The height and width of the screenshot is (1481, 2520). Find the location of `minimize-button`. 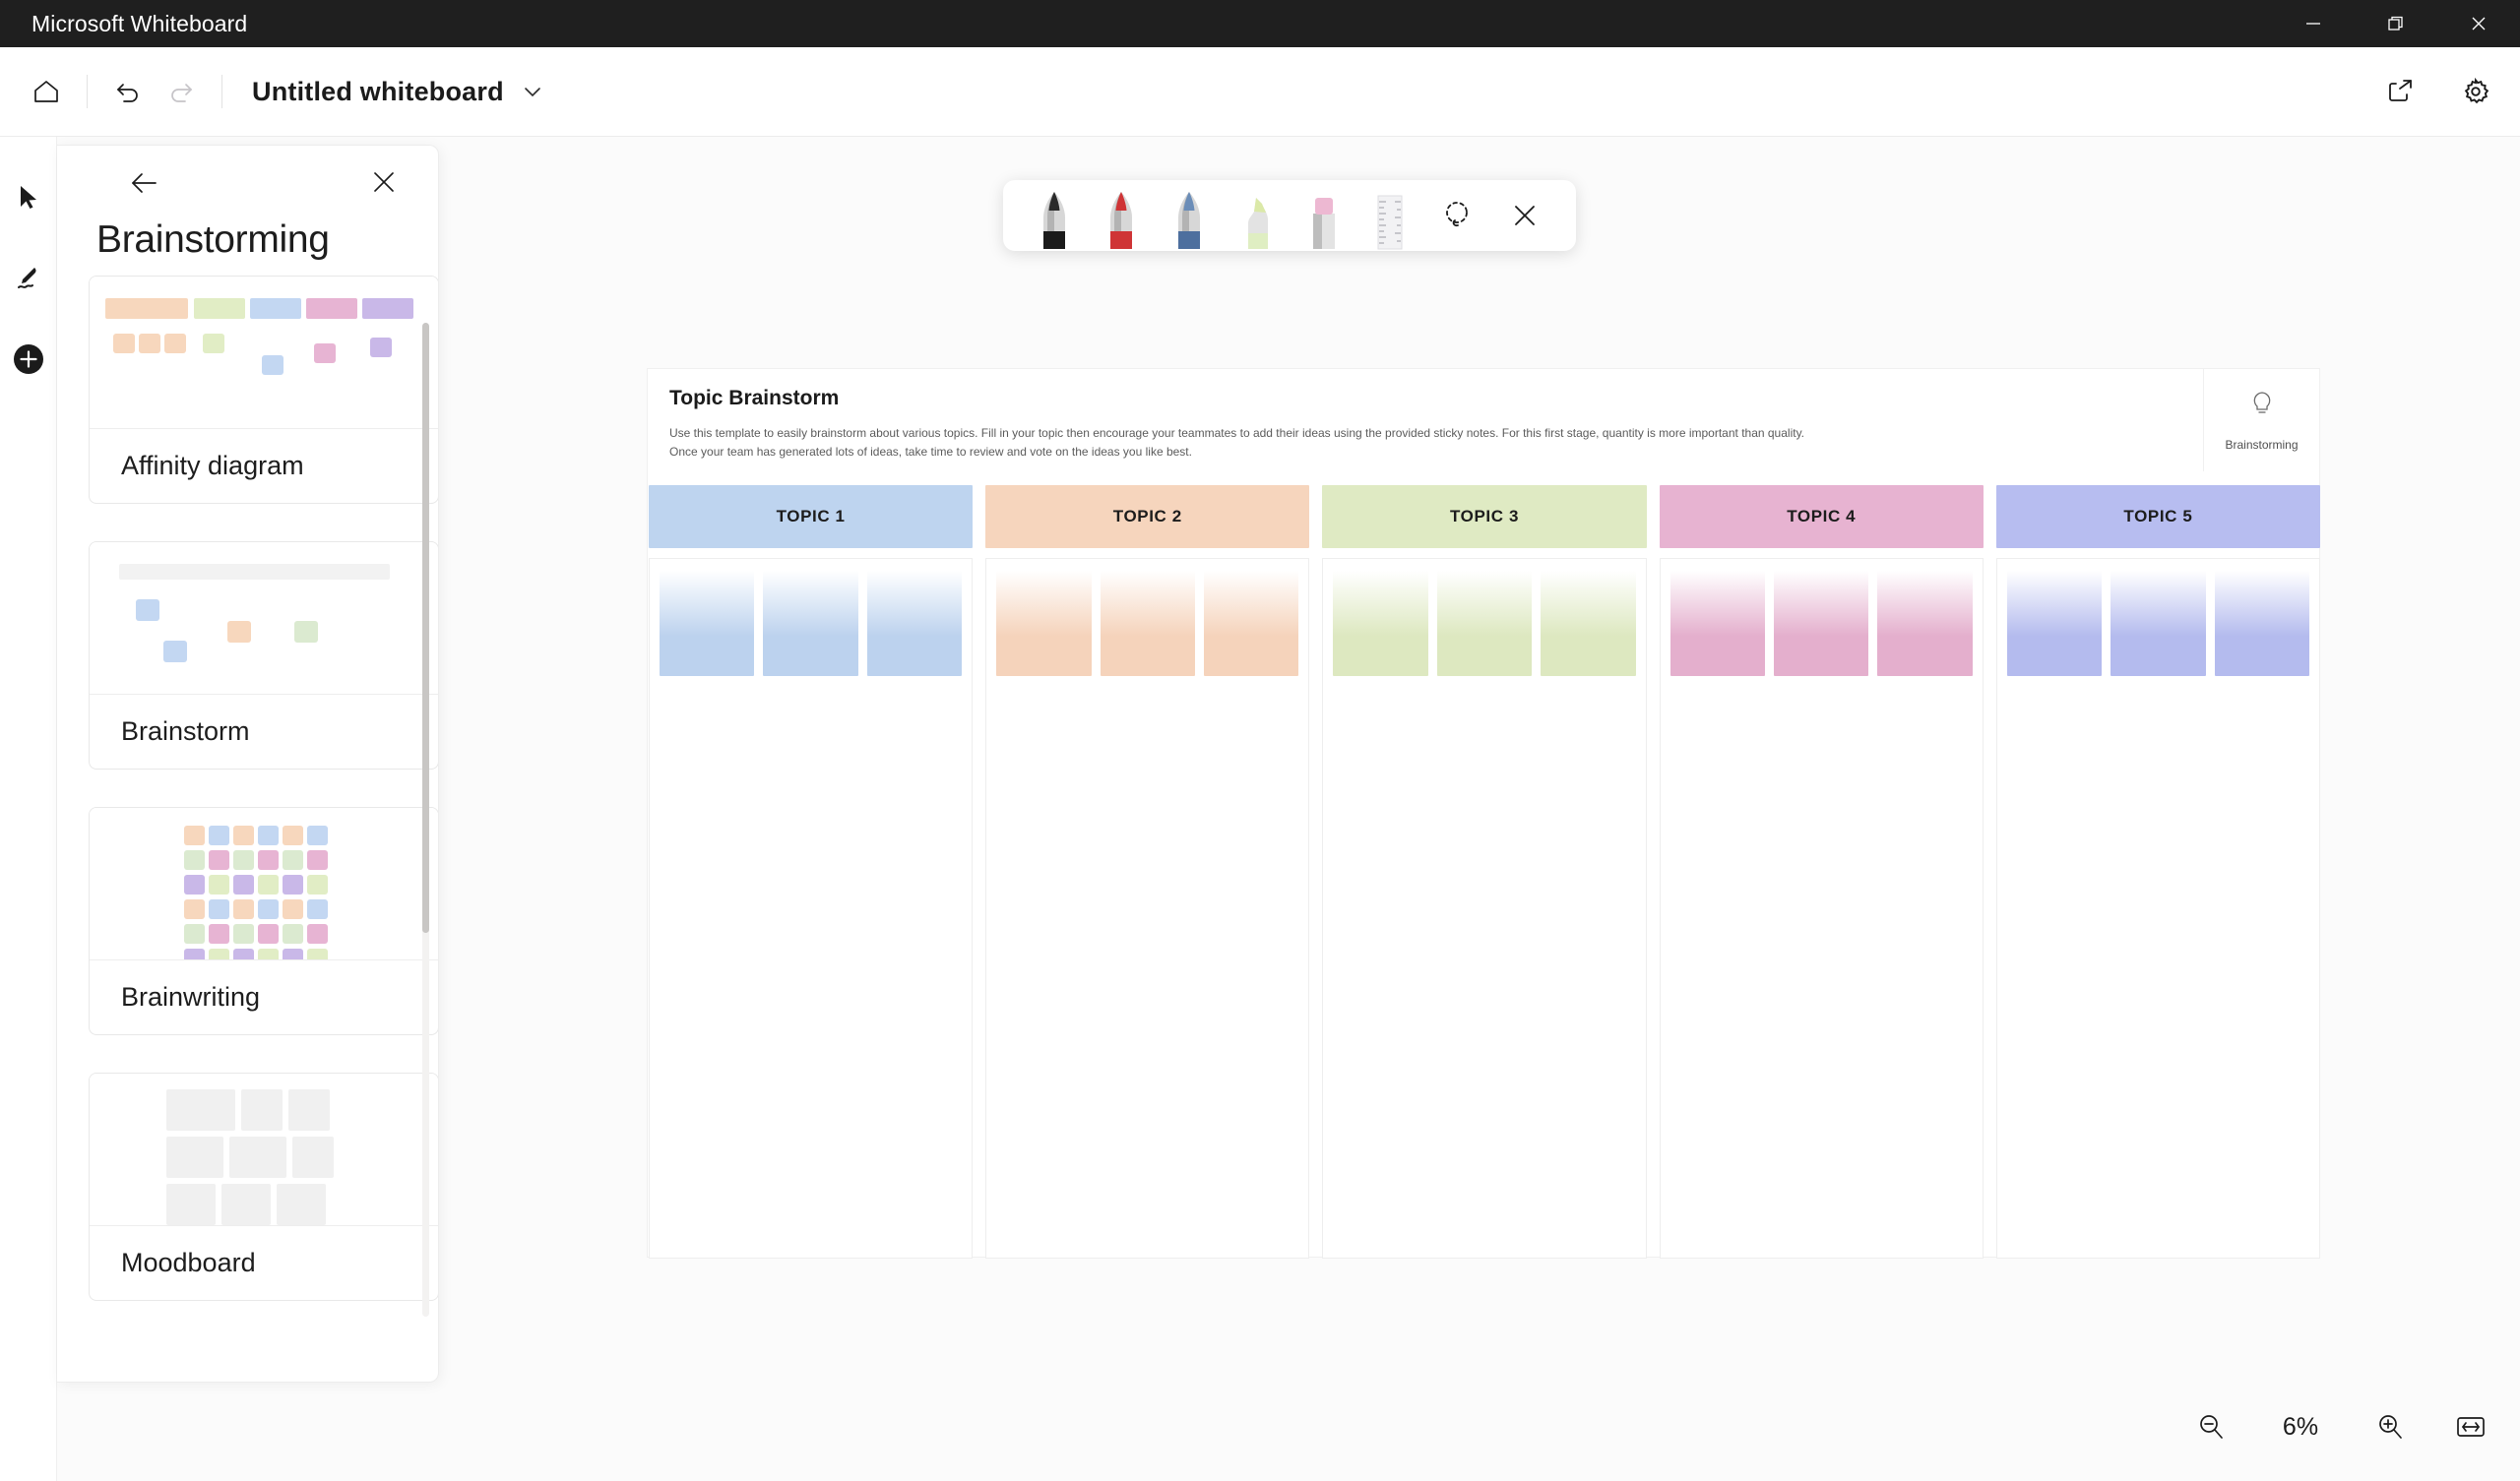

minimize-button is located at coordinates (2313, 23).